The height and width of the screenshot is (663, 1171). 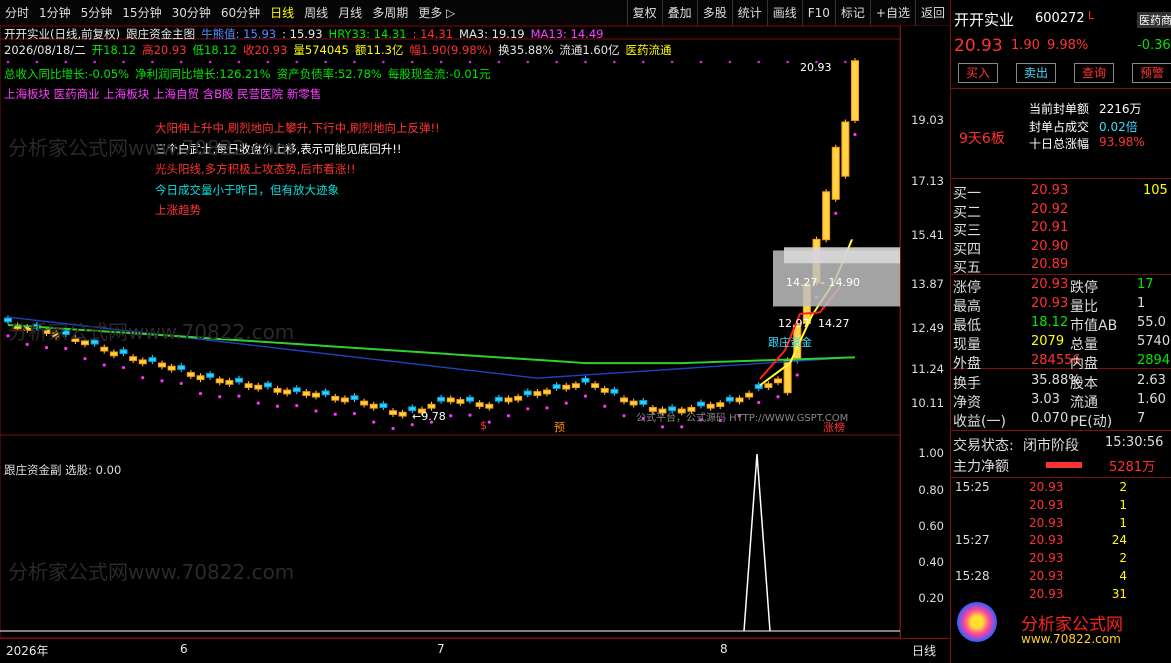 What do you see at coordinates (191, 13) in the screenshot?
I see `tab-4: 30分钟` at bounding box center [191, 13].